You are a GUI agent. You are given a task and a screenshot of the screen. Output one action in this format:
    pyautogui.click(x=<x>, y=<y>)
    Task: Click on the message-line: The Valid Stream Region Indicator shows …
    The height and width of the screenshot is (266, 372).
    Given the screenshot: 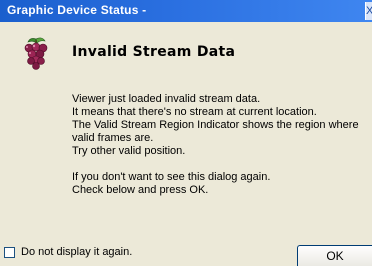 What is the action you would take?
    pyautogui.click(x=215, y=125)
    